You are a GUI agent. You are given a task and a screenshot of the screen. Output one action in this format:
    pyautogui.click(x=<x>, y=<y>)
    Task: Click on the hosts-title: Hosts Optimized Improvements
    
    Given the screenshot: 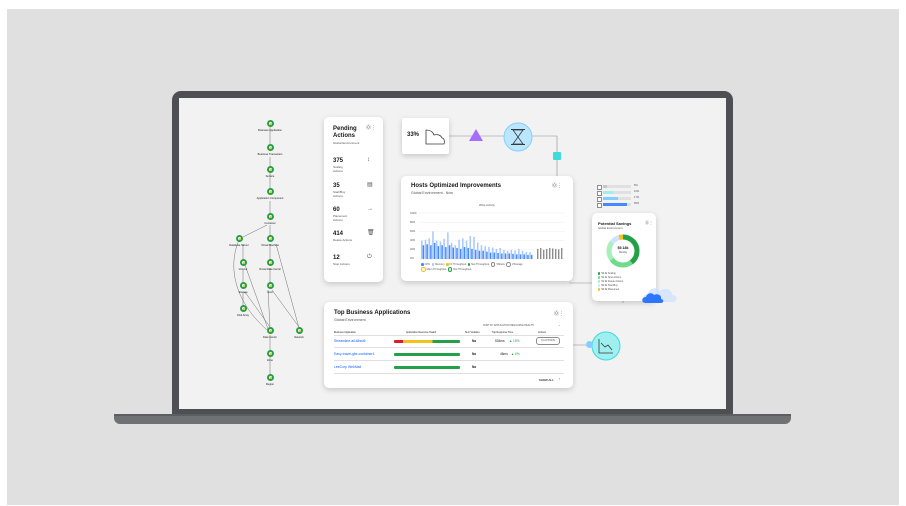 What is the action you would take?
    pyautogui.click(x=456, y=186)
    